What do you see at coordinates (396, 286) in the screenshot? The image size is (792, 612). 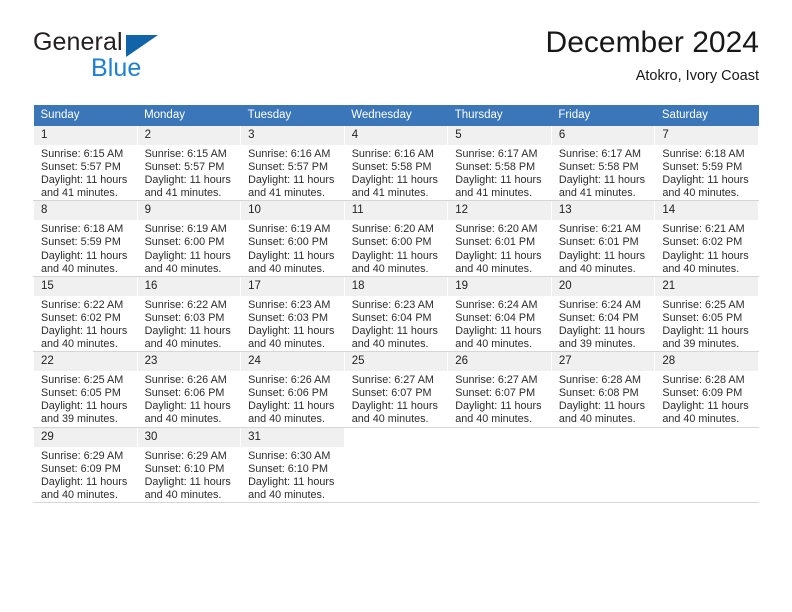 I see `day-number: 18` at bounding box center [396, 286].